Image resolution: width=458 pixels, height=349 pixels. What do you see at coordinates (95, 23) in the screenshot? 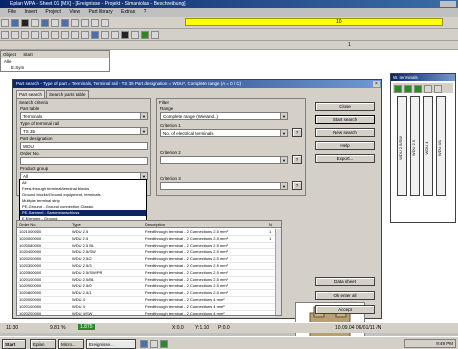
I see `zoom-icon` at bounding box center [95, 23].